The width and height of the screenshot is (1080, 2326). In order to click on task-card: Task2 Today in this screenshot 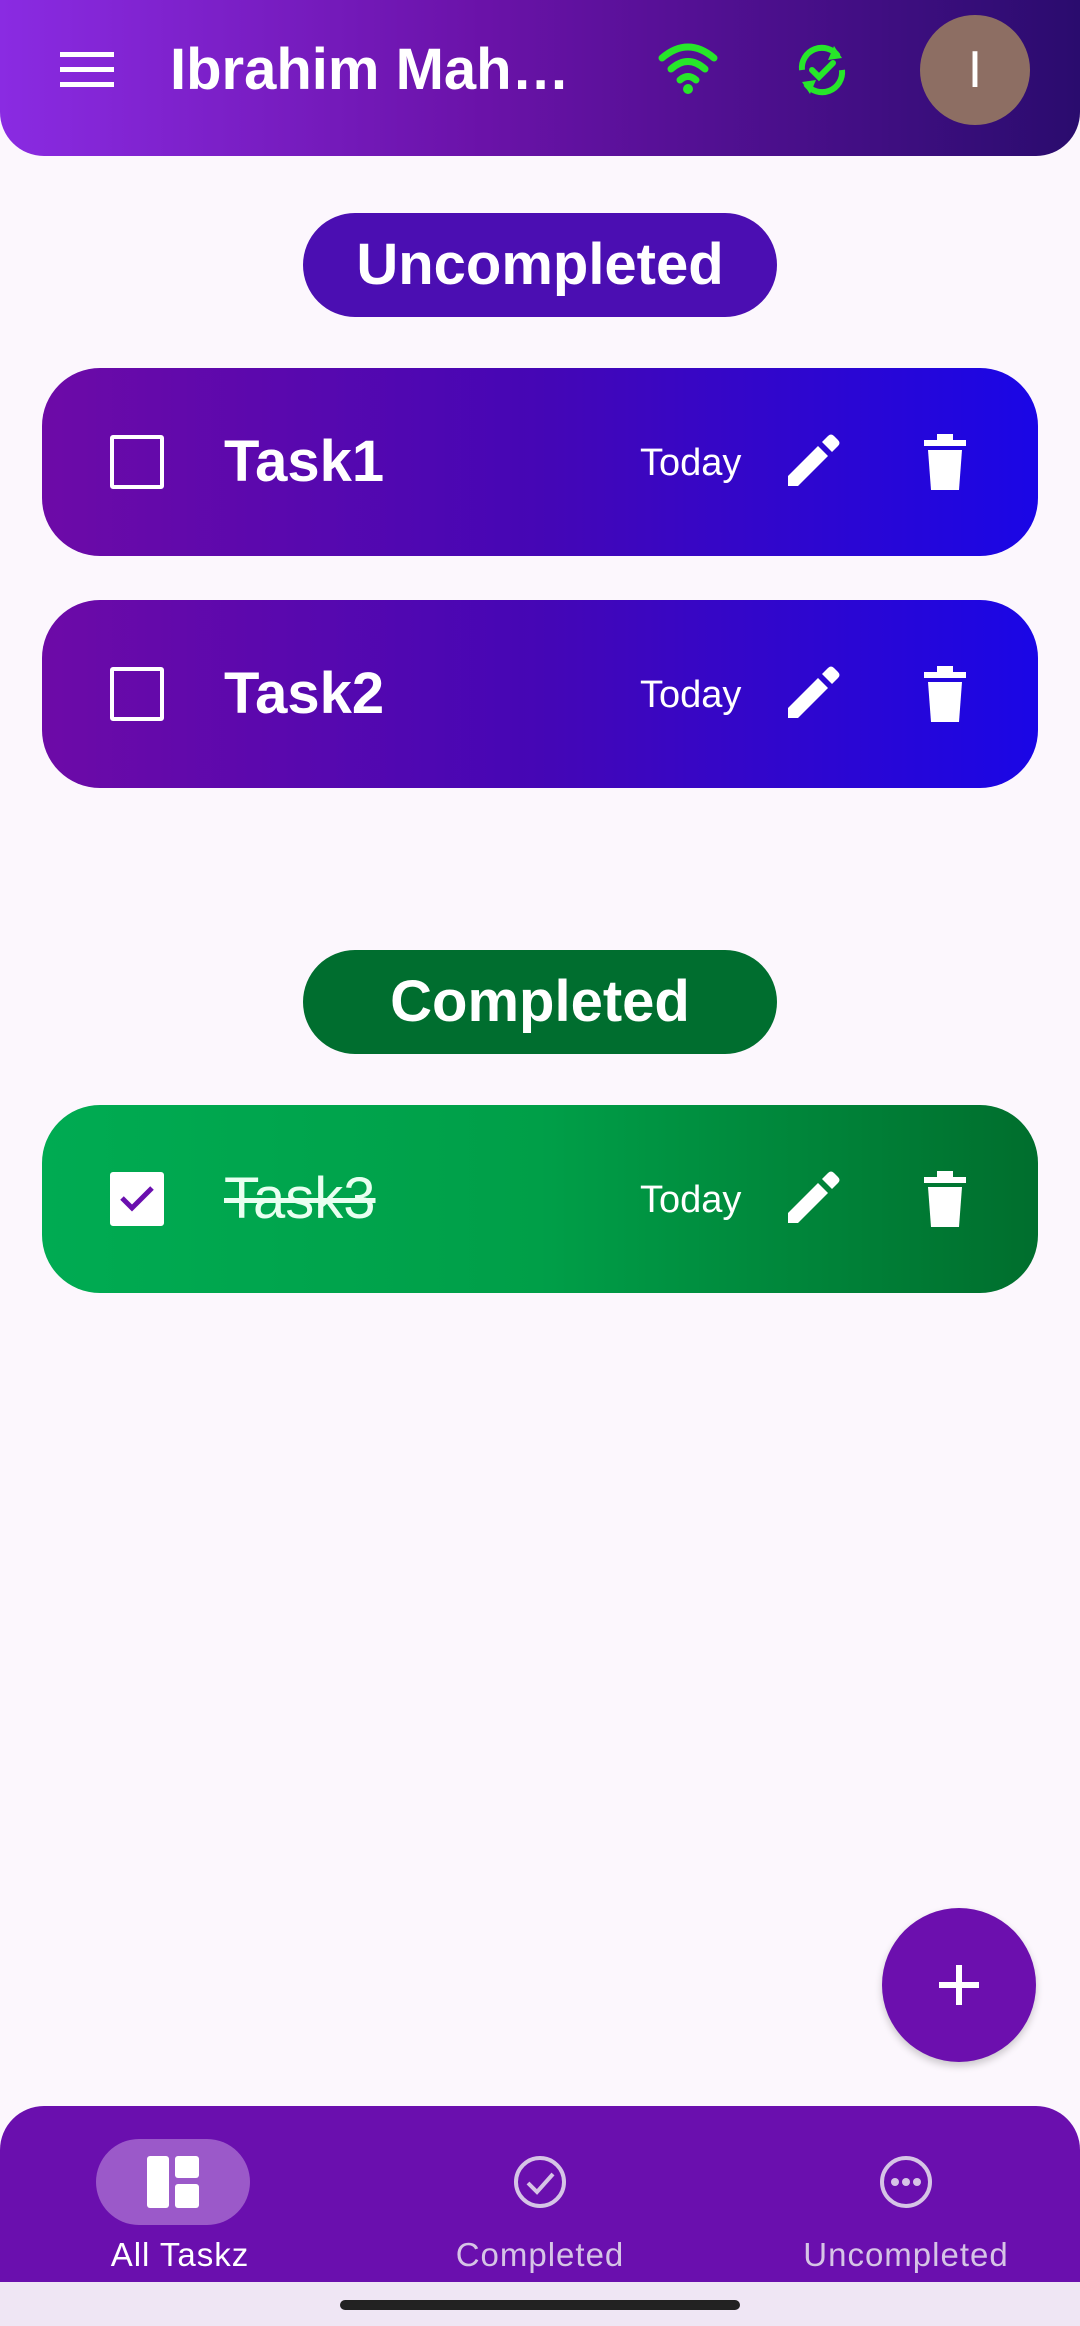, I will do `click(540, 694)`.